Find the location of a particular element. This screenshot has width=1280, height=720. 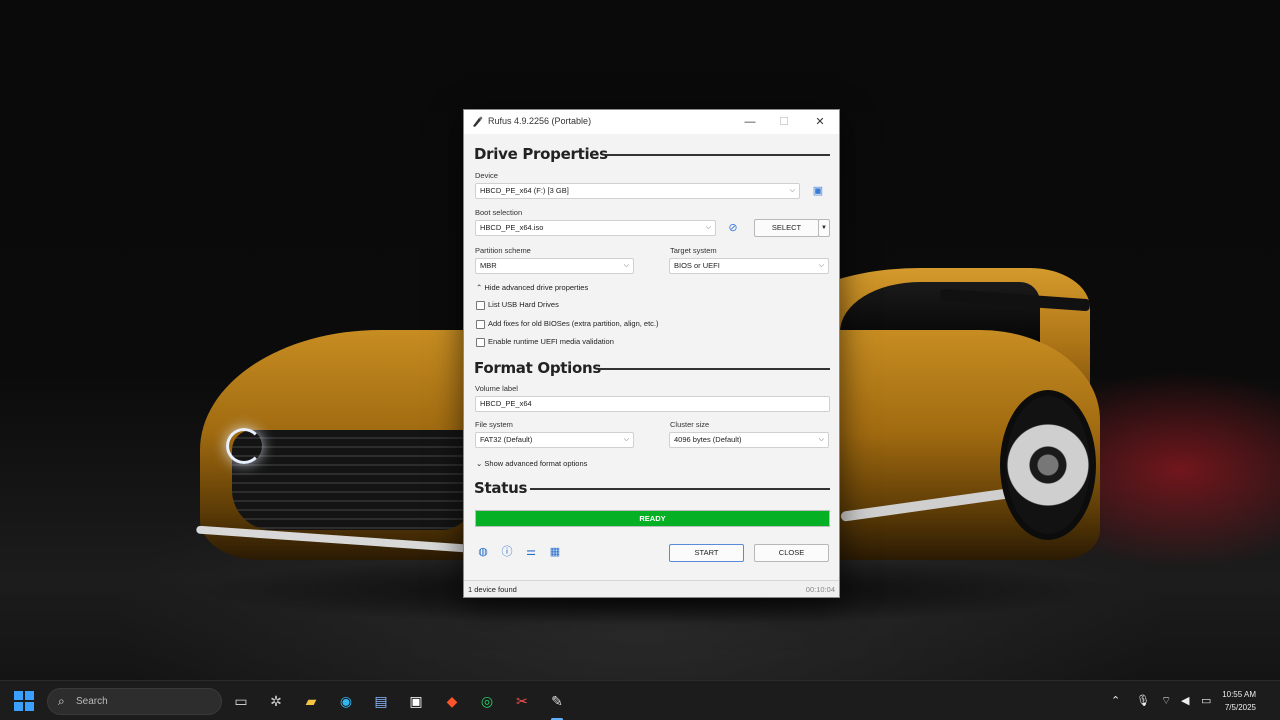

progress-text: READY is located at coordinates (652, 518).